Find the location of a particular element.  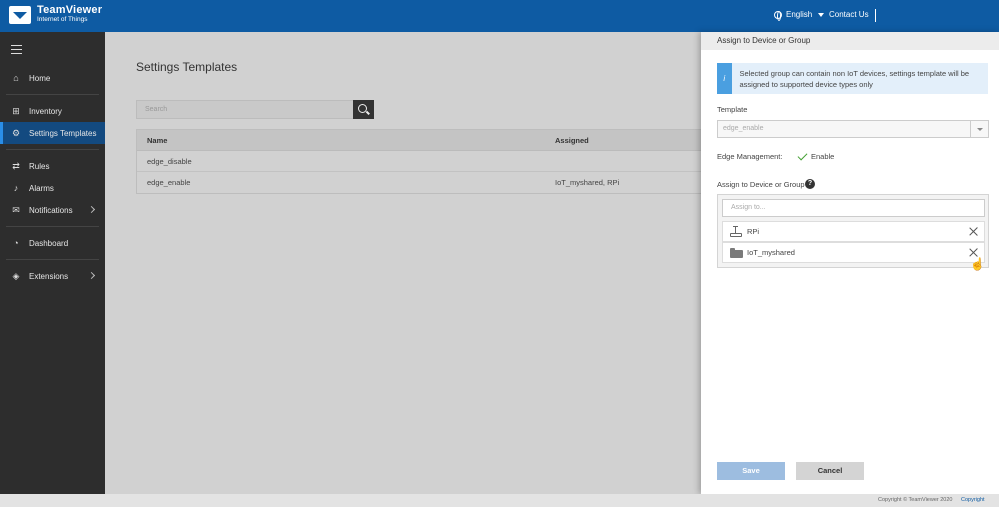

contact-us-link: Contact Us is located at coordinates (849, 14).